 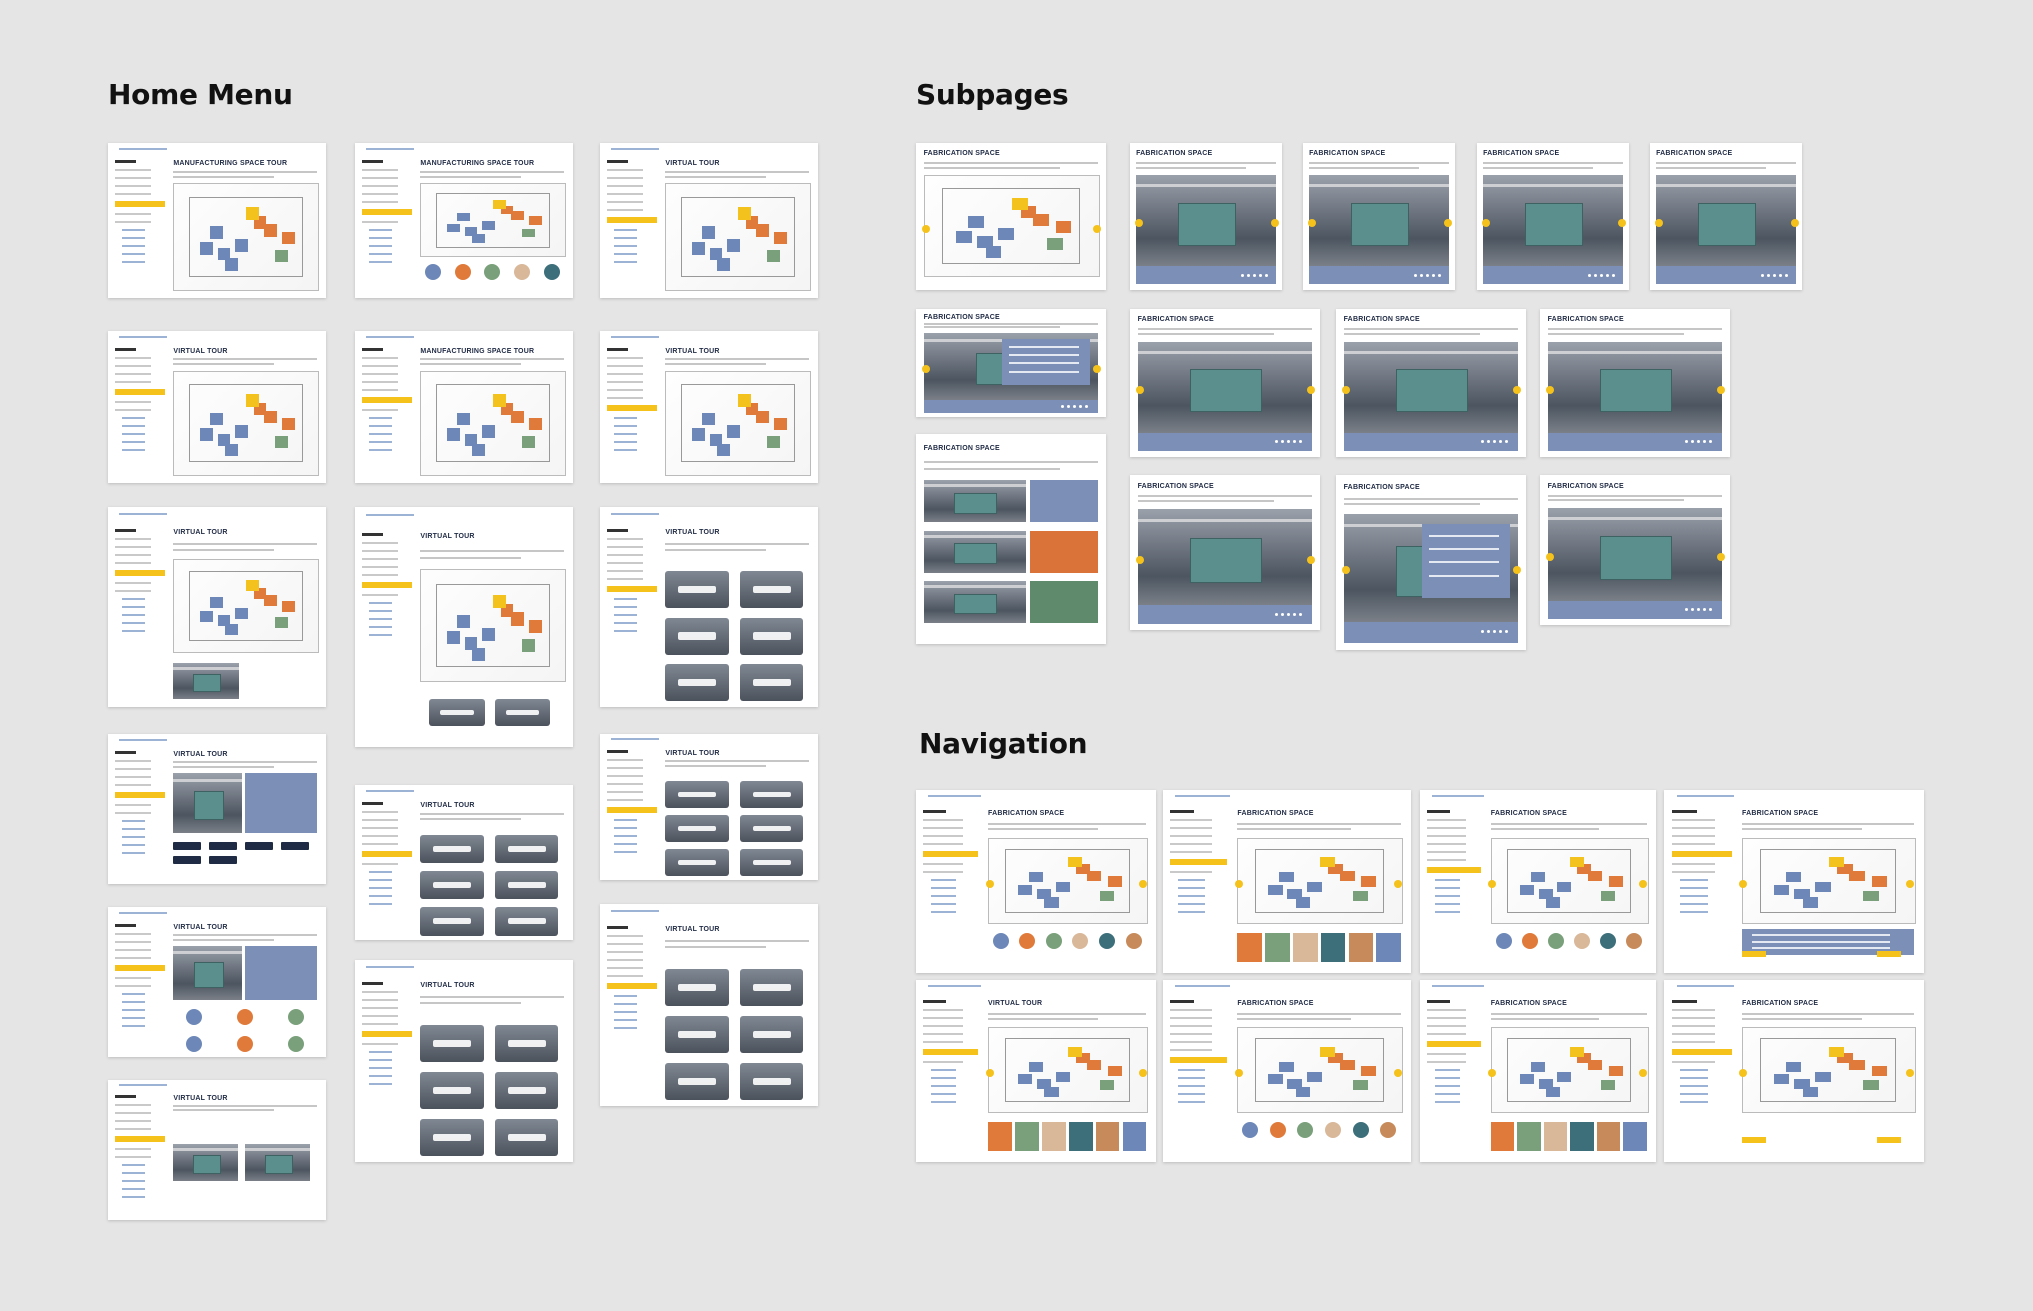 What do you see at coordinates (187, 846) in the screenshot?
I see `area-button` at bounding box center [187, 846].